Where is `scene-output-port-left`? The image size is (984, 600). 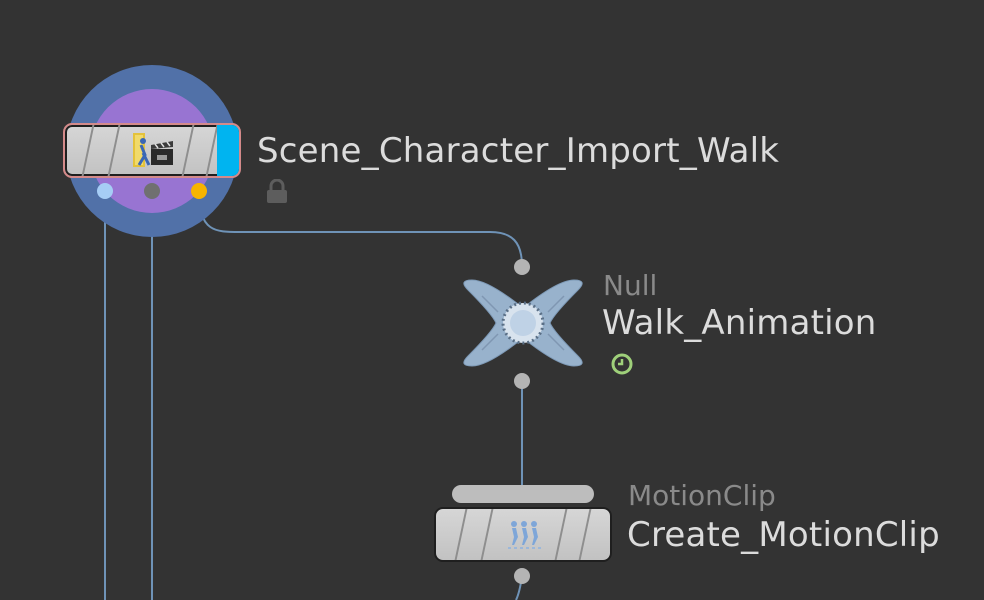 scene-output-port-left is located at coordinates (105, 191).